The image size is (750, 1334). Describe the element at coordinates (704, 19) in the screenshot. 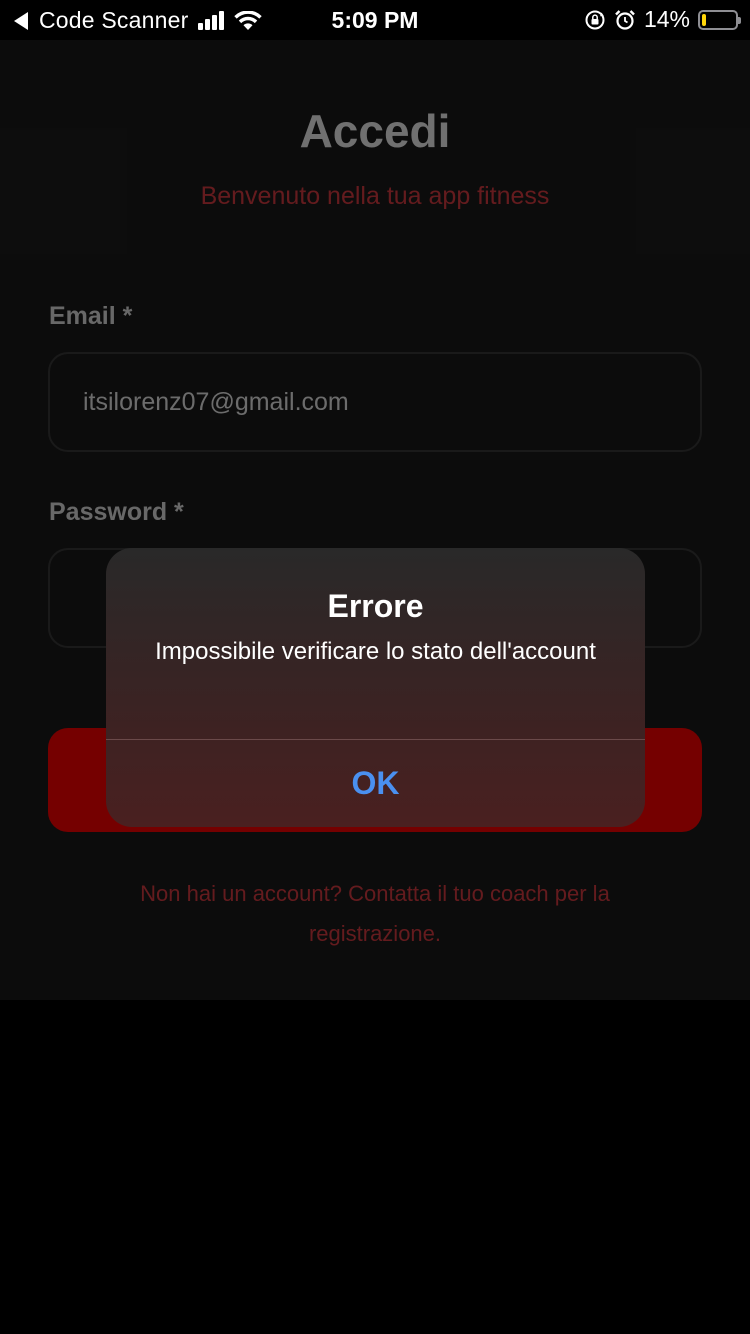

I see `battery-level` at that location.